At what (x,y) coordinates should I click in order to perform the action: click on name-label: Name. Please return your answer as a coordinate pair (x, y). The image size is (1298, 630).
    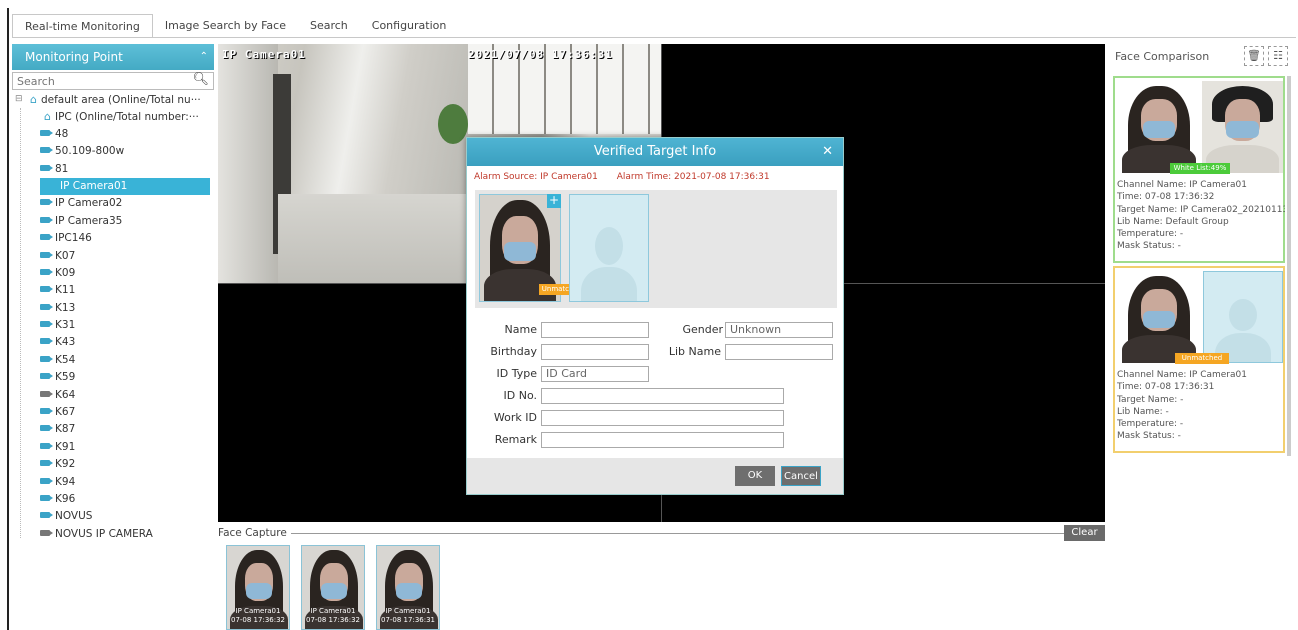
    Looking at the image, I should click on (520, 329).